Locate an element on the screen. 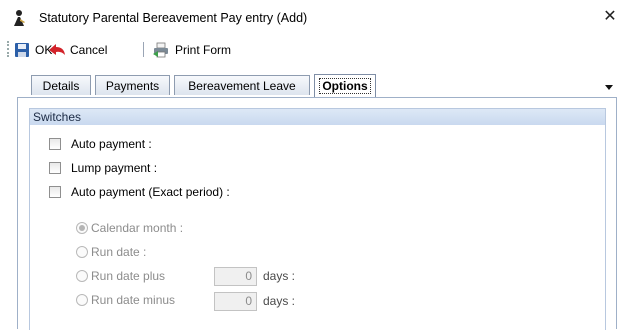  toolbar: OK Cancel Print Form is located at coordinates (312, 50).